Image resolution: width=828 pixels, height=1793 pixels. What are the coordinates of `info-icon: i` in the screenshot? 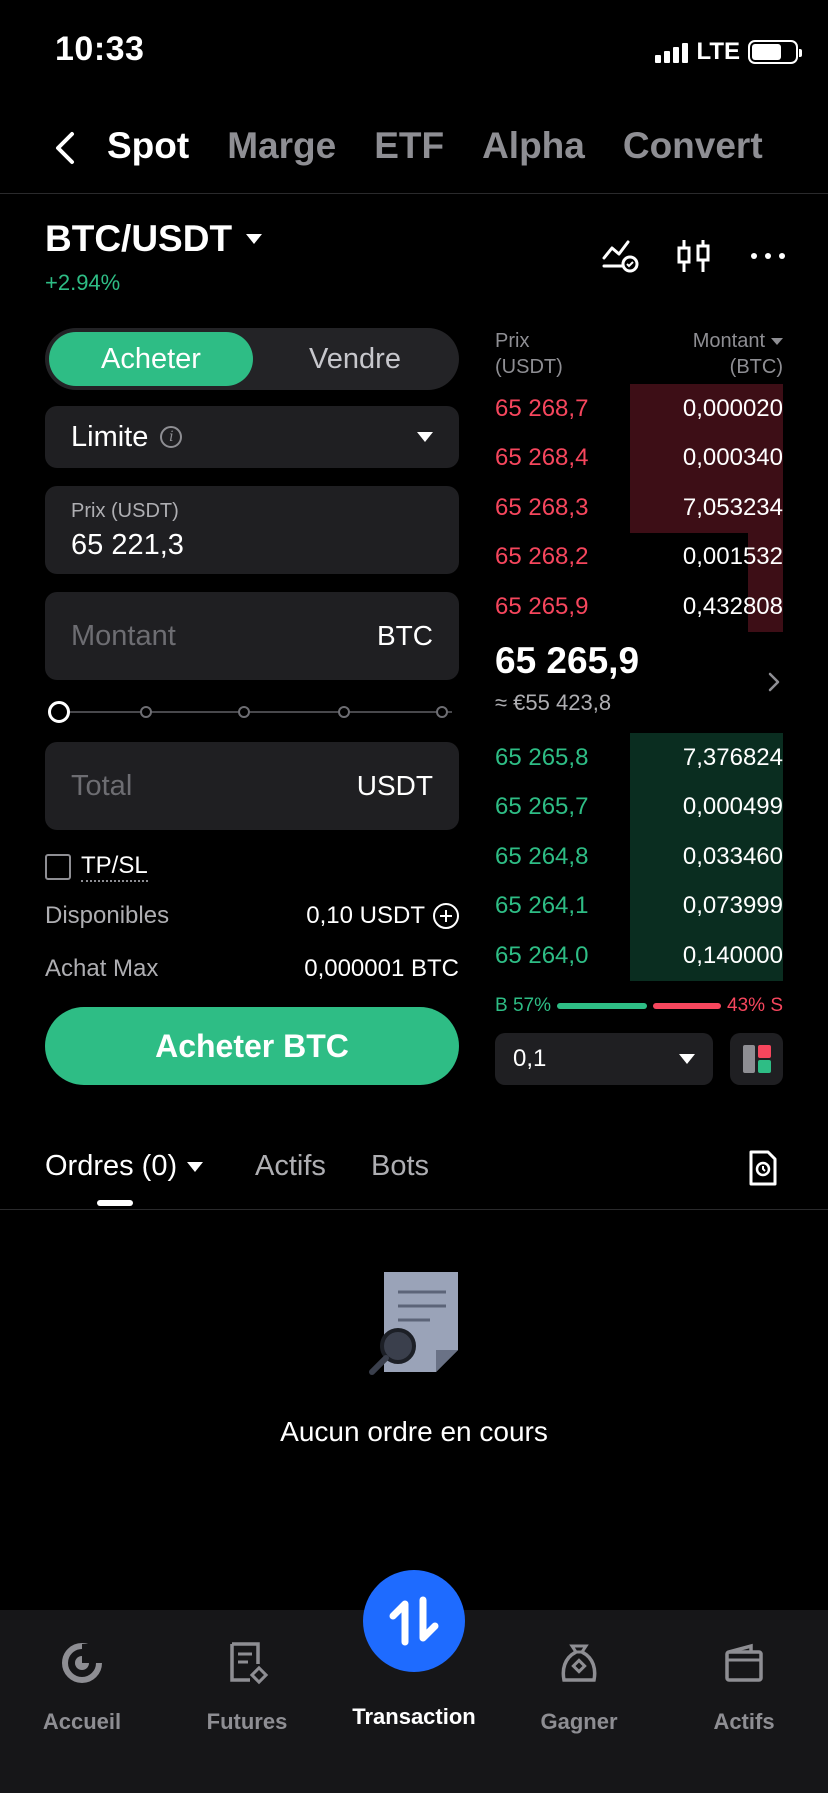 It's located at (171, 437).